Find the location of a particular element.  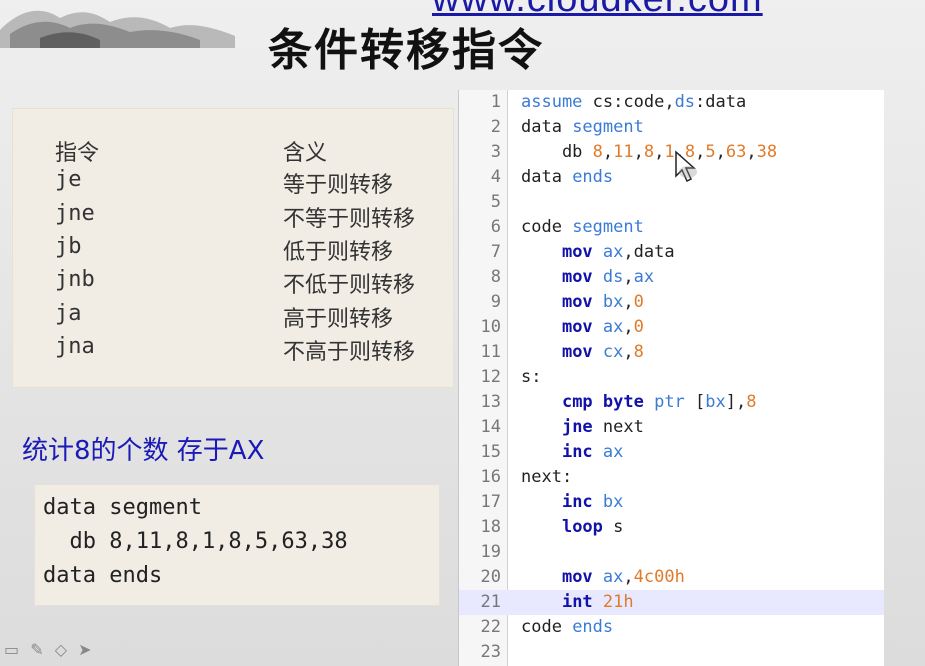

line-number: 11 is located at coordinates (490, 352).